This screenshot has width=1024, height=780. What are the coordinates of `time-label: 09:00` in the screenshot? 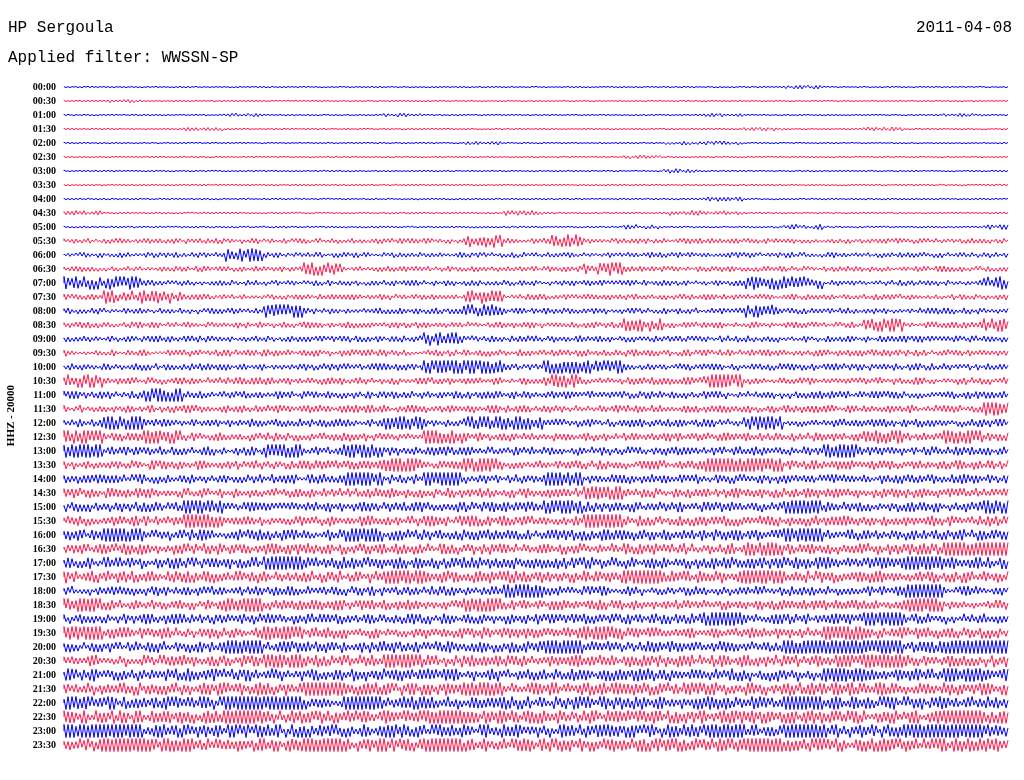 It's located at (44, 339).